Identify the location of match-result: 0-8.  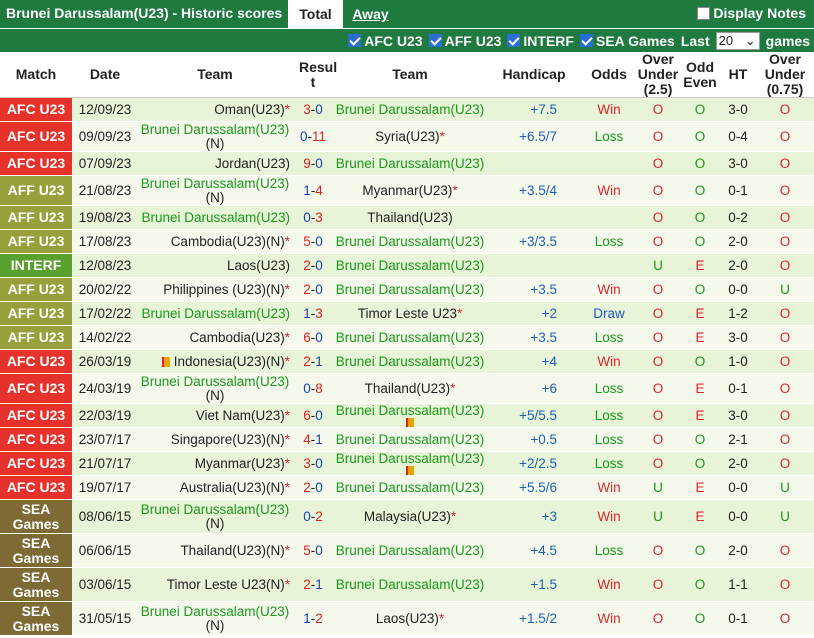
(313, 388).